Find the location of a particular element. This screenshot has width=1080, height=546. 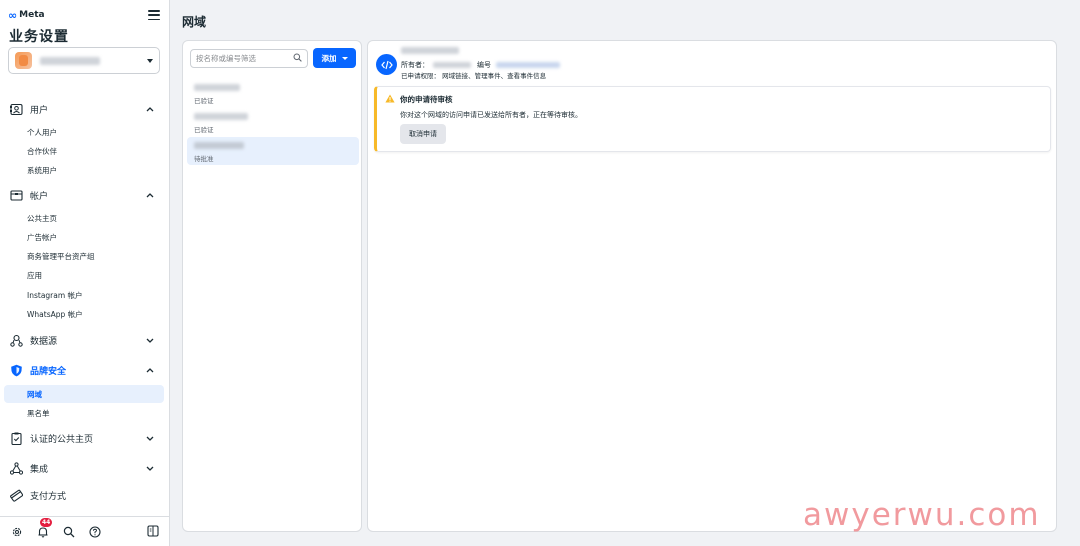

domain-search-field is located at coordinates (249, 58).